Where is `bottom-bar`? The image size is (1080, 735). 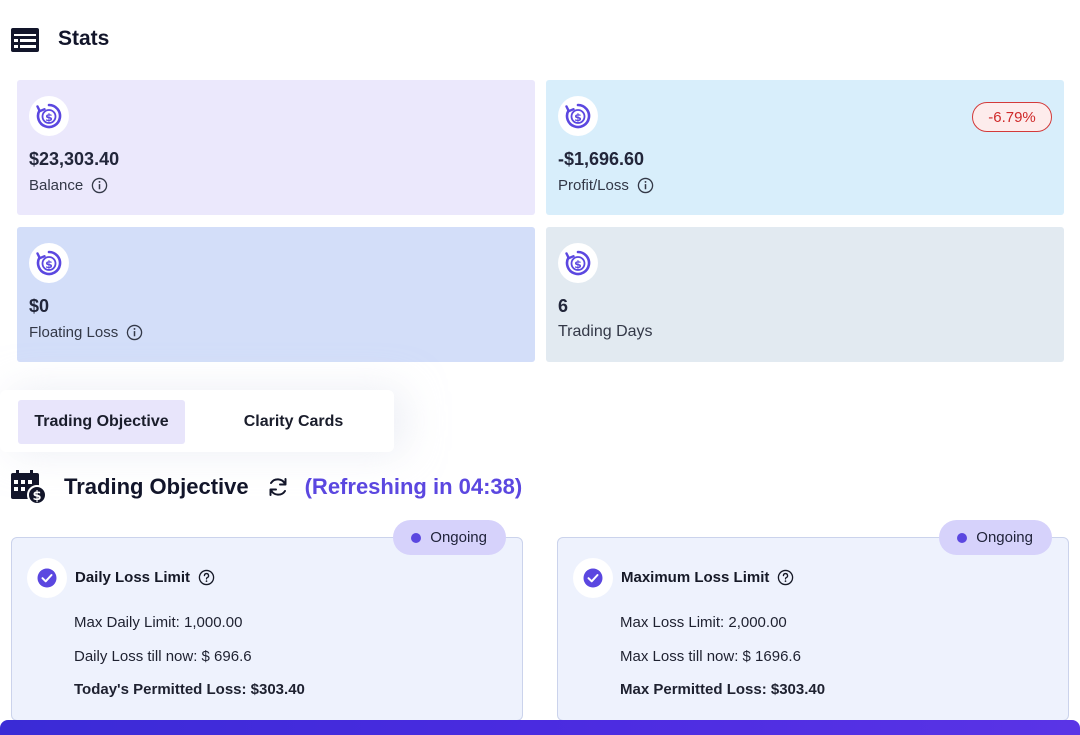
bottom-bar is located at coordinates (540, 727).